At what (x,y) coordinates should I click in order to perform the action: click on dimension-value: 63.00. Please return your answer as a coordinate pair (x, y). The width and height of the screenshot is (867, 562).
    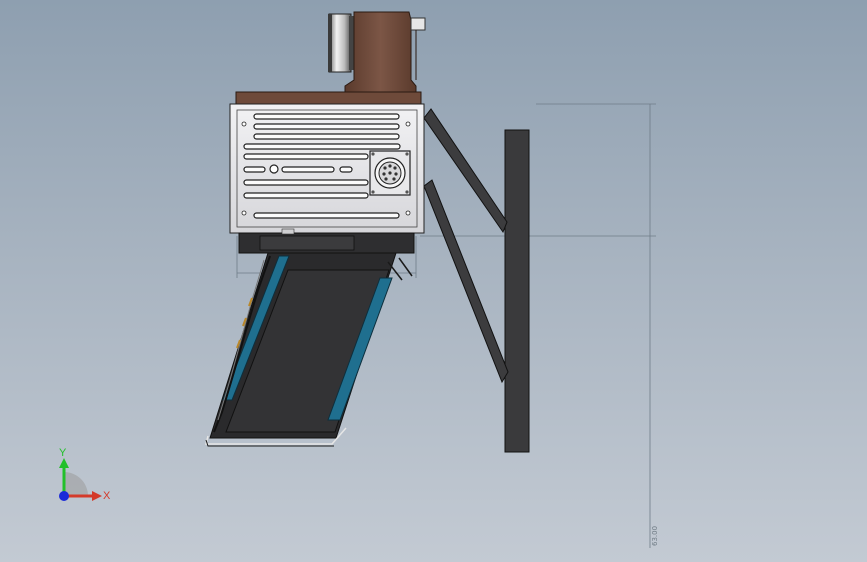
    Looking at the image, I should click on (655, 536).